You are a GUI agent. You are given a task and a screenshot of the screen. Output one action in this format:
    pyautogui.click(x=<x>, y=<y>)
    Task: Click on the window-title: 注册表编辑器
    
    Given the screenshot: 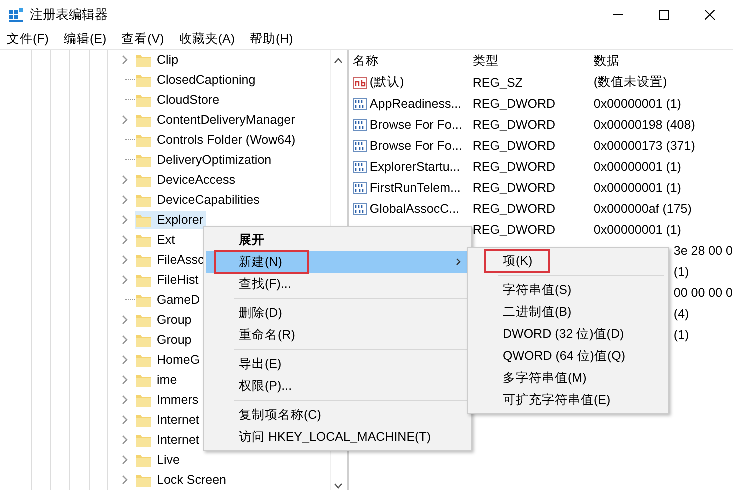 What is the action you would take?
    pyautogui.click(x=69, y=15)
    